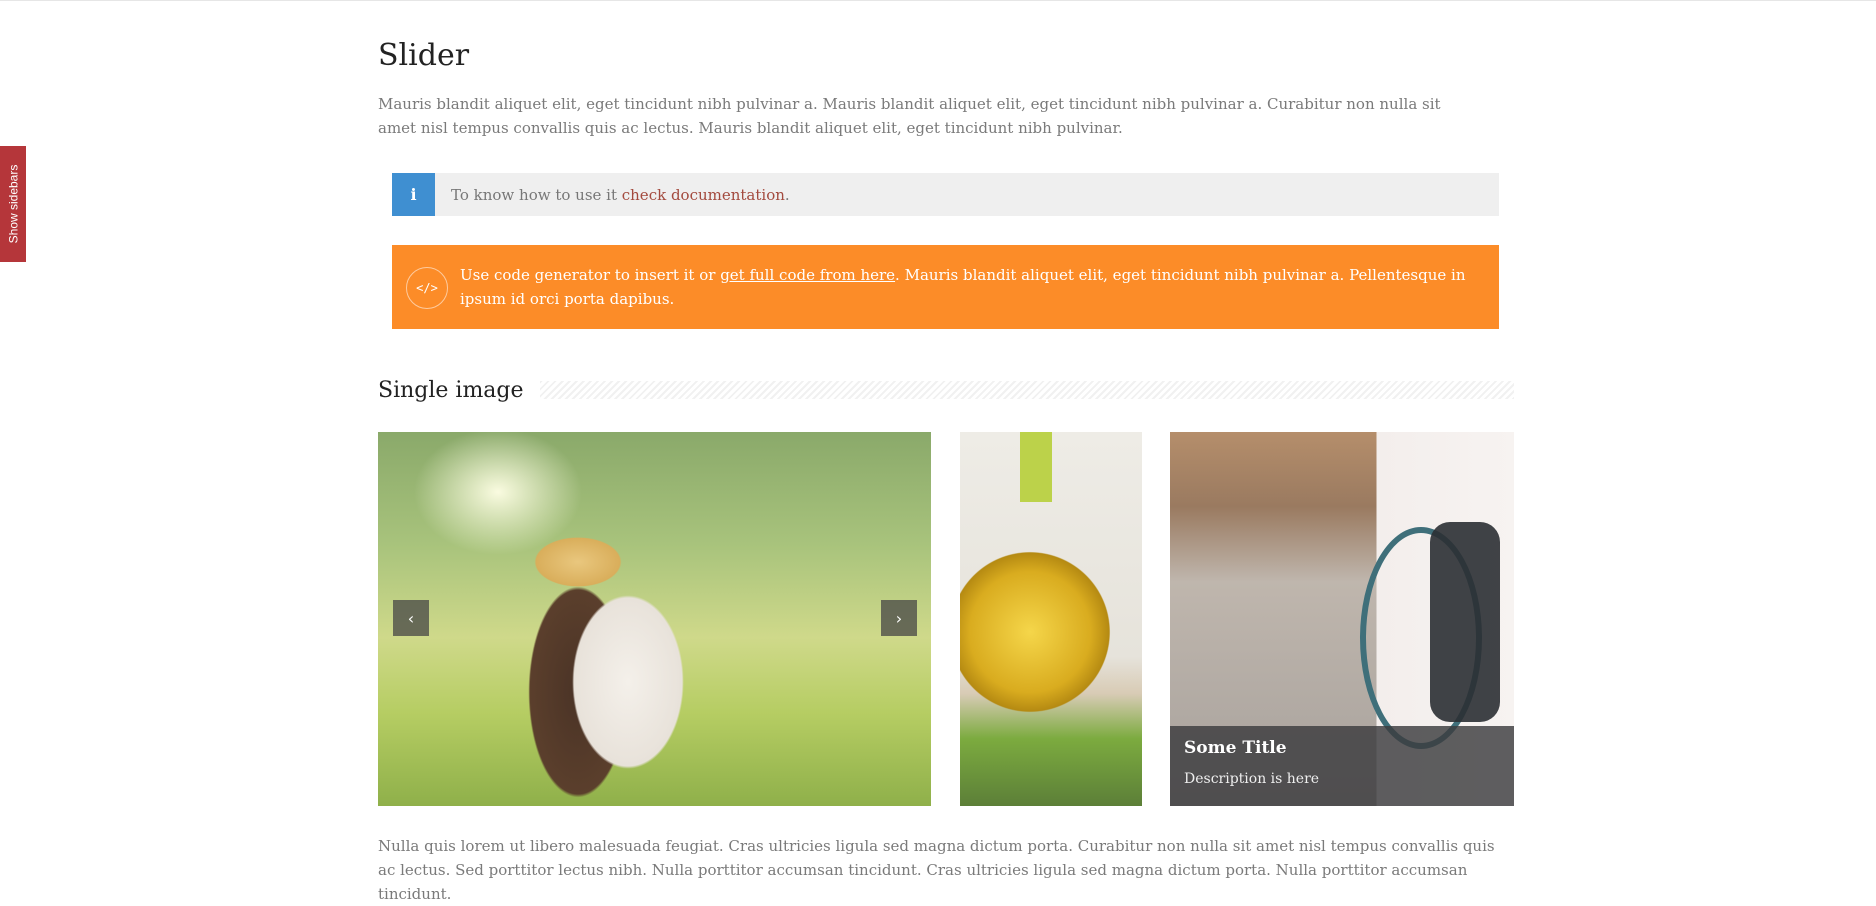 The height and width of the screenshot is (906, 1876). I want to click on section-heading: Single image, so click(946, 390).